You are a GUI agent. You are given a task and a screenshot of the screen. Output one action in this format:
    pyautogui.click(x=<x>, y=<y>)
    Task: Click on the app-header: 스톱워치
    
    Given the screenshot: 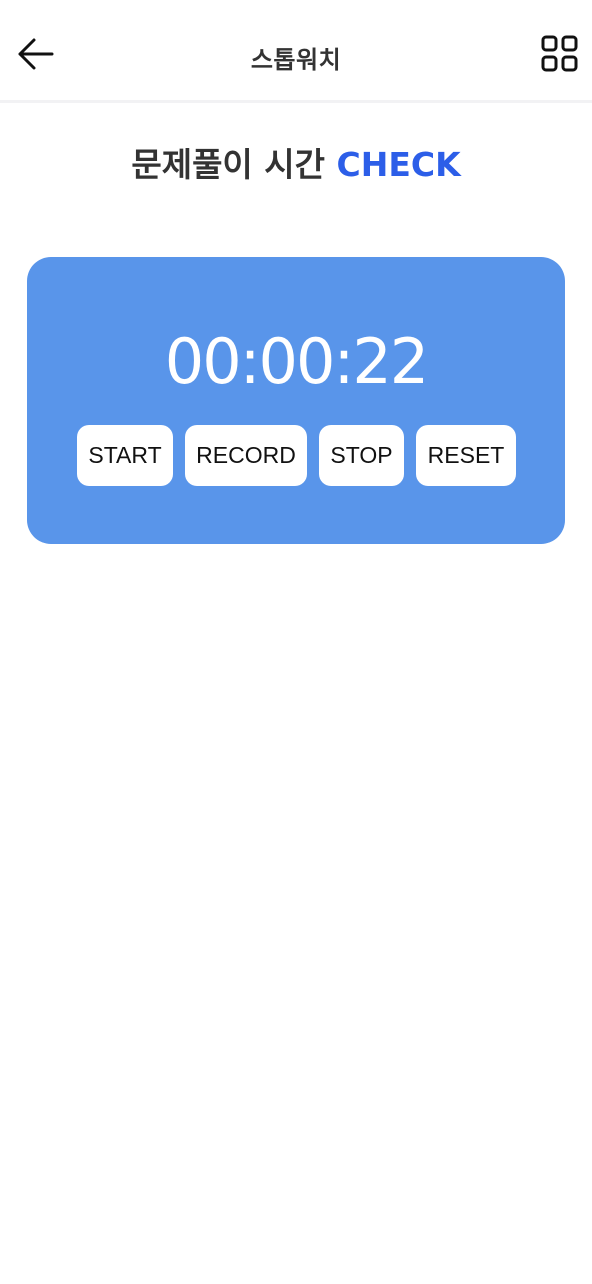 What is the action you would take?
    pyautogui.click(x=296, y=51)
    